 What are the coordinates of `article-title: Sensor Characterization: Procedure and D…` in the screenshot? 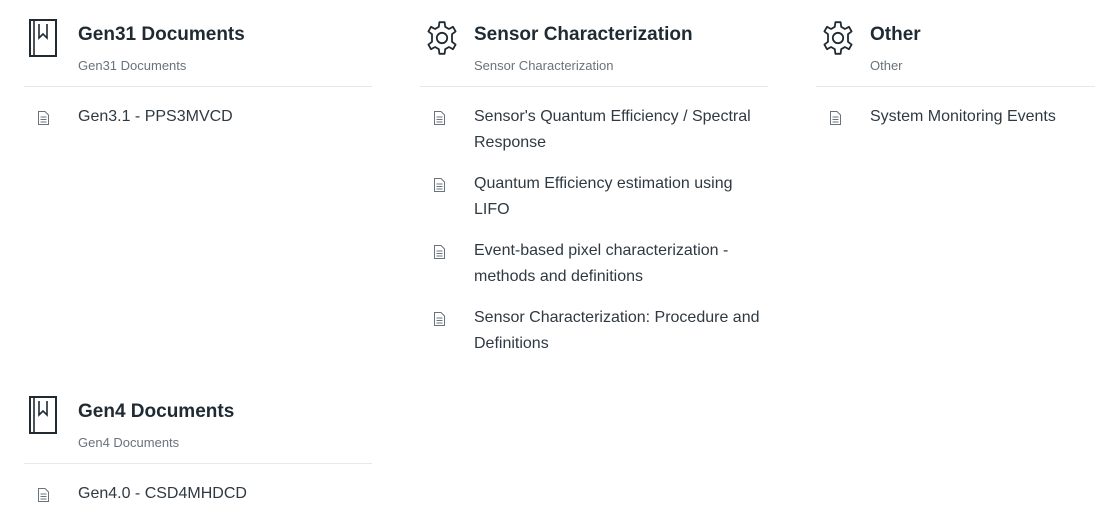 It's located at (617, 330).